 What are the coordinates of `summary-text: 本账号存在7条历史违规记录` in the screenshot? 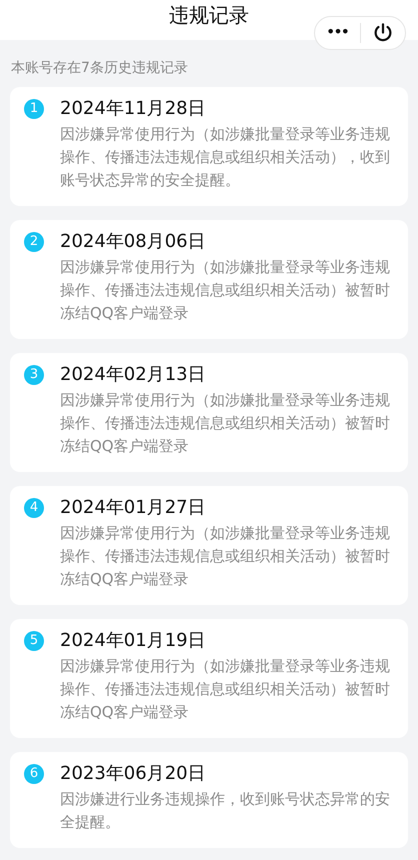 It's located at (99, 68).